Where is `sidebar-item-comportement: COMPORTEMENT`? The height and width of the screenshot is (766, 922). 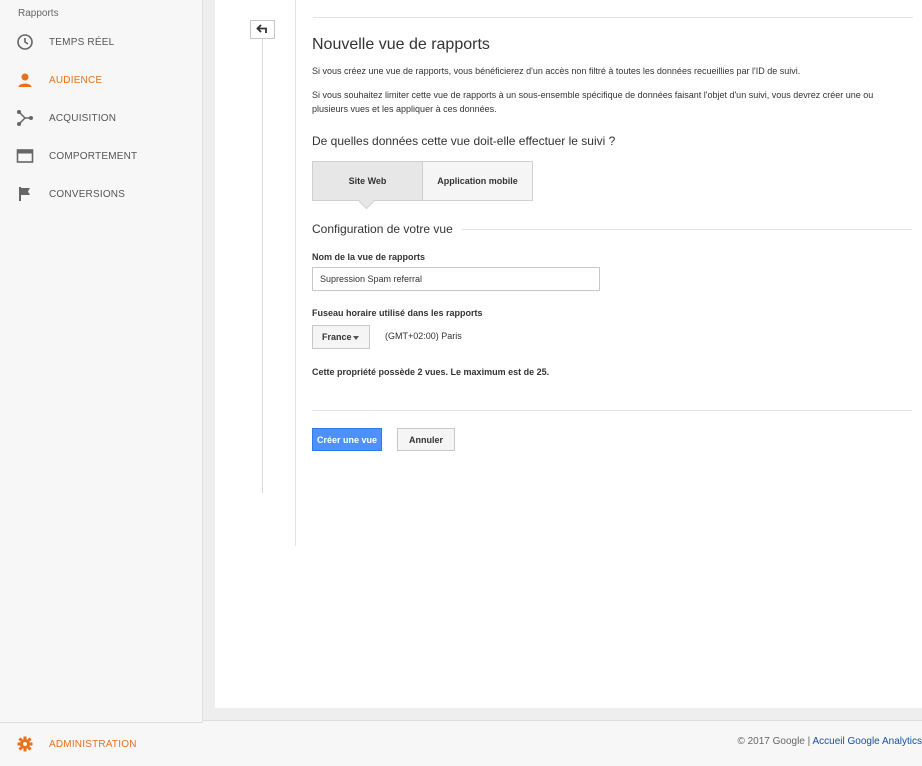
sidebar-item-comportement: COMPORTEMENT is located at coordinates (101, 156).